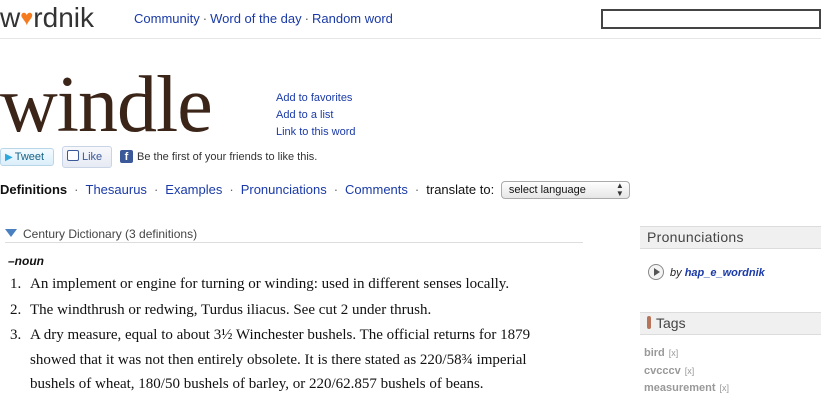 This screenshot has width=821, height=401. What do you see at coordinates (126, 156) in the screenshot?
I see `facebook-icon: f` at bounding box center [126, 156].